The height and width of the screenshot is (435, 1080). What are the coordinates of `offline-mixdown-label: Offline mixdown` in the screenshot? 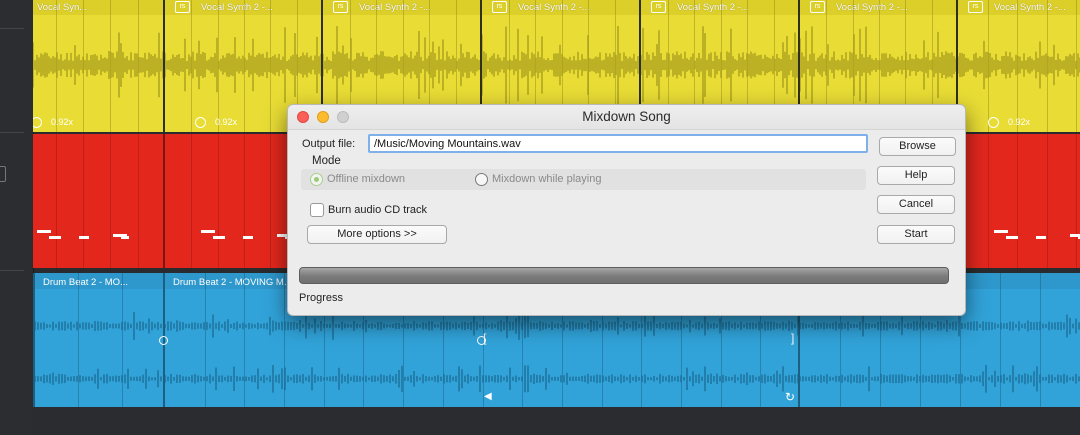 It's located at (366, 179).